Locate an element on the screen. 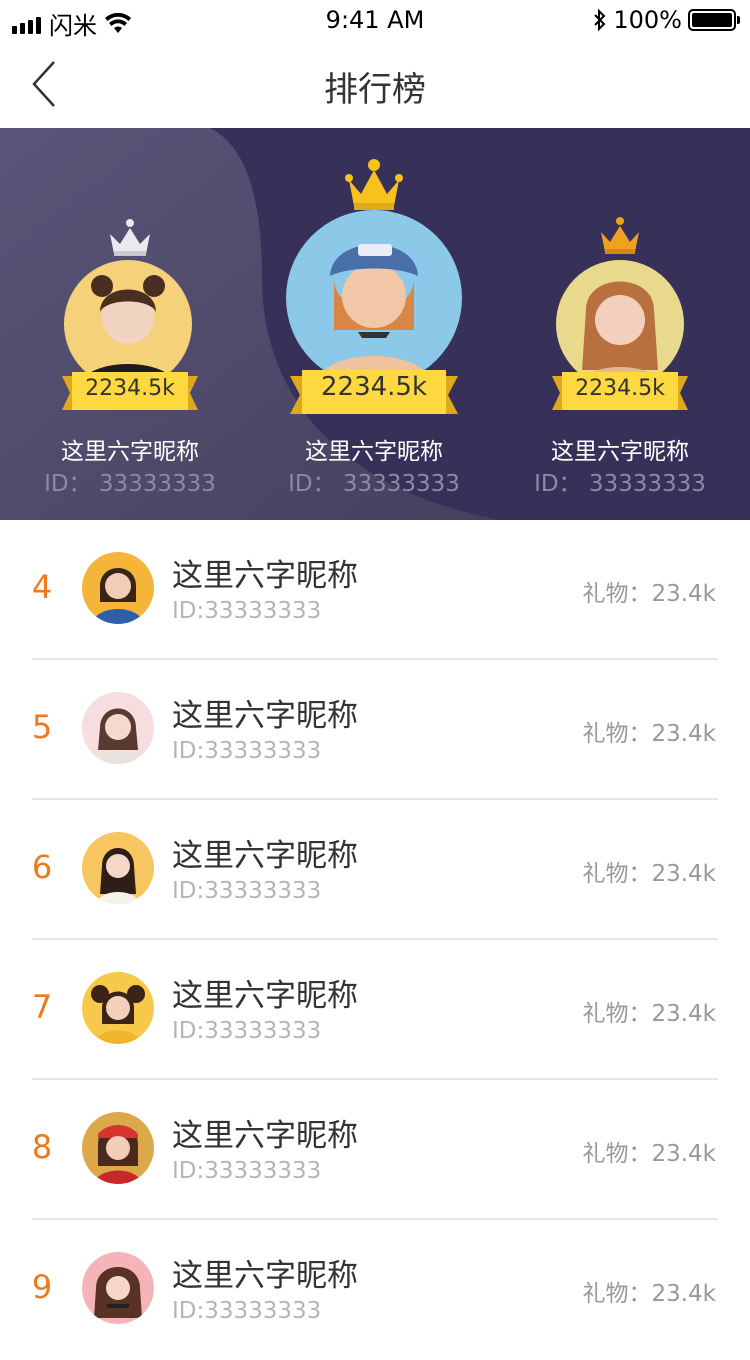  rank-number: 5 is located at coordinates (42, 727).